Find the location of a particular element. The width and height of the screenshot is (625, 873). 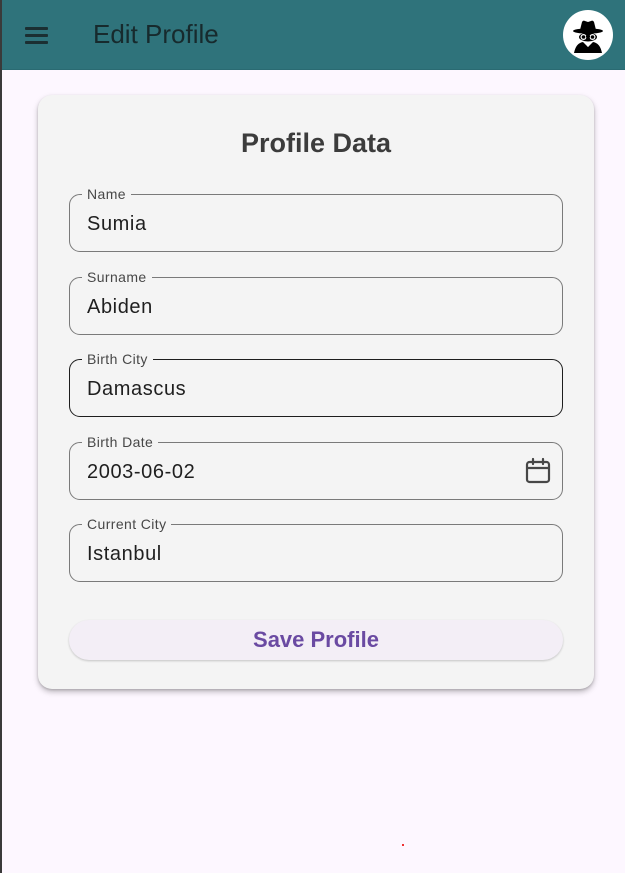

birth-date-label: Birth Date is located at coordinates (120, 442).